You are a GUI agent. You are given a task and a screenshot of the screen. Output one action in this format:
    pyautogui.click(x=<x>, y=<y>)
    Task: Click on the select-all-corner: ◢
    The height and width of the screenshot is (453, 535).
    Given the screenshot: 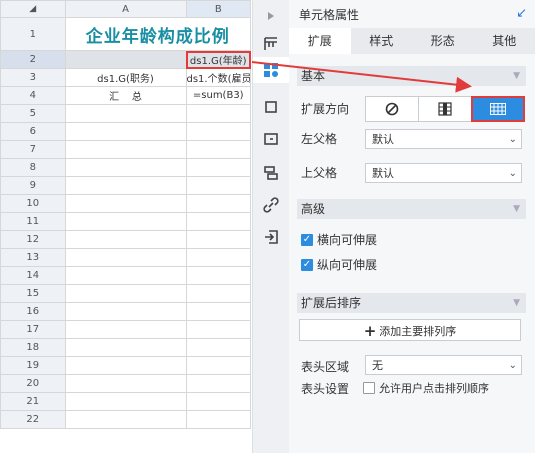 What is the action you would take?
    pyautogui.click(x=33, y=9)
    